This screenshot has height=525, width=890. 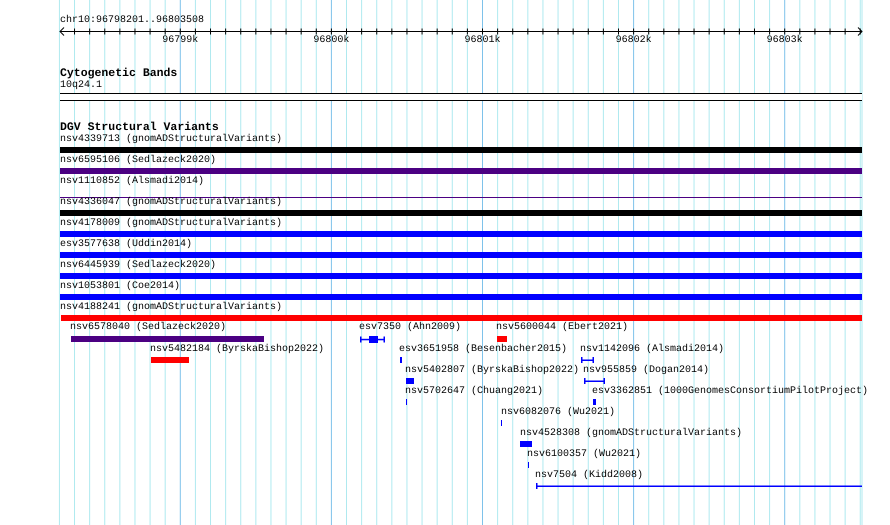 What do you see at coordinates (558, 413) in the screenshot?
I see `feature-label: nsv6082076 (Wu2021)` at bounding box center [558, 413].